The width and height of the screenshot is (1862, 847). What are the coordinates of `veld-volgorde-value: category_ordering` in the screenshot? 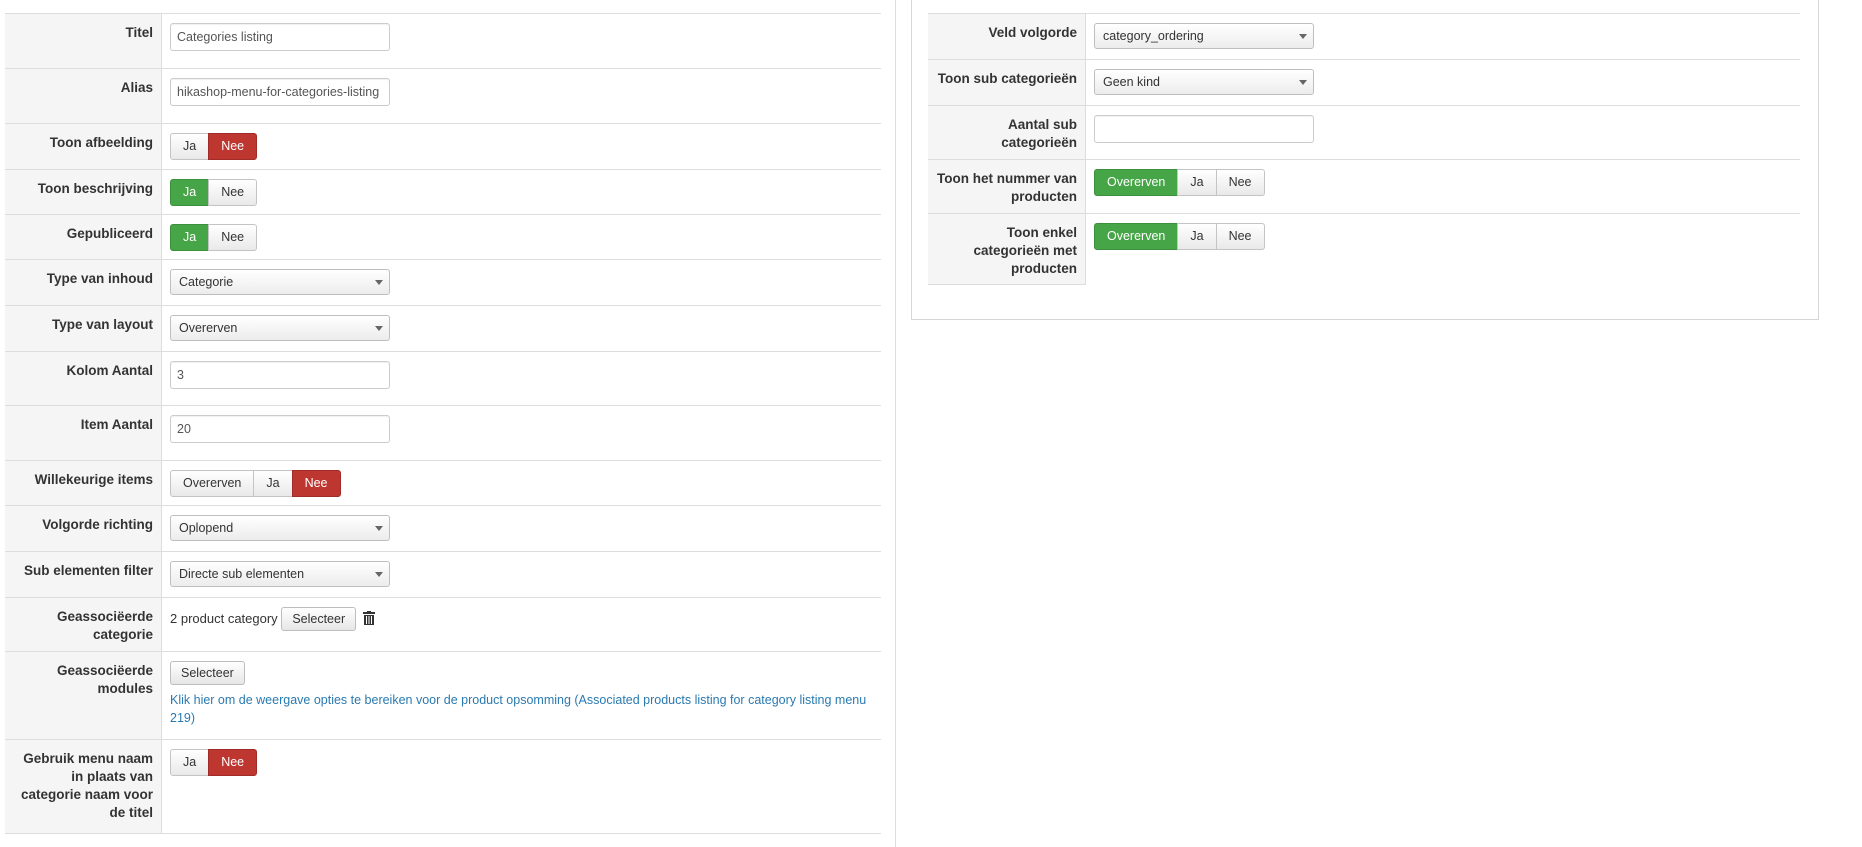 It's located at (1153, 36).